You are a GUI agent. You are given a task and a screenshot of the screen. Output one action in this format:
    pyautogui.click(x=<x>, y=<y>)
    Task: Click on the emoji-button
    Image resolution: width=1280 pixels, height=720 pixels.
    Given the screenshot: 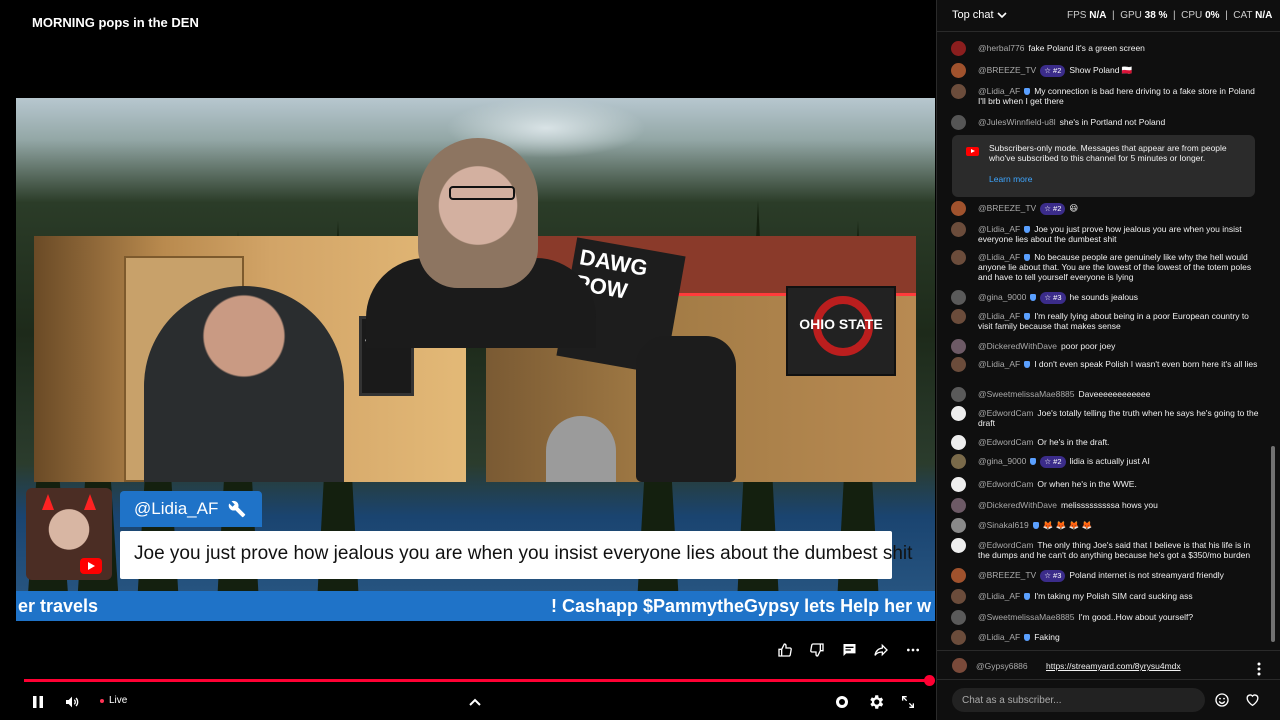 What is the action you would take?
    pyautogui.click(x=1222, y=700)
    